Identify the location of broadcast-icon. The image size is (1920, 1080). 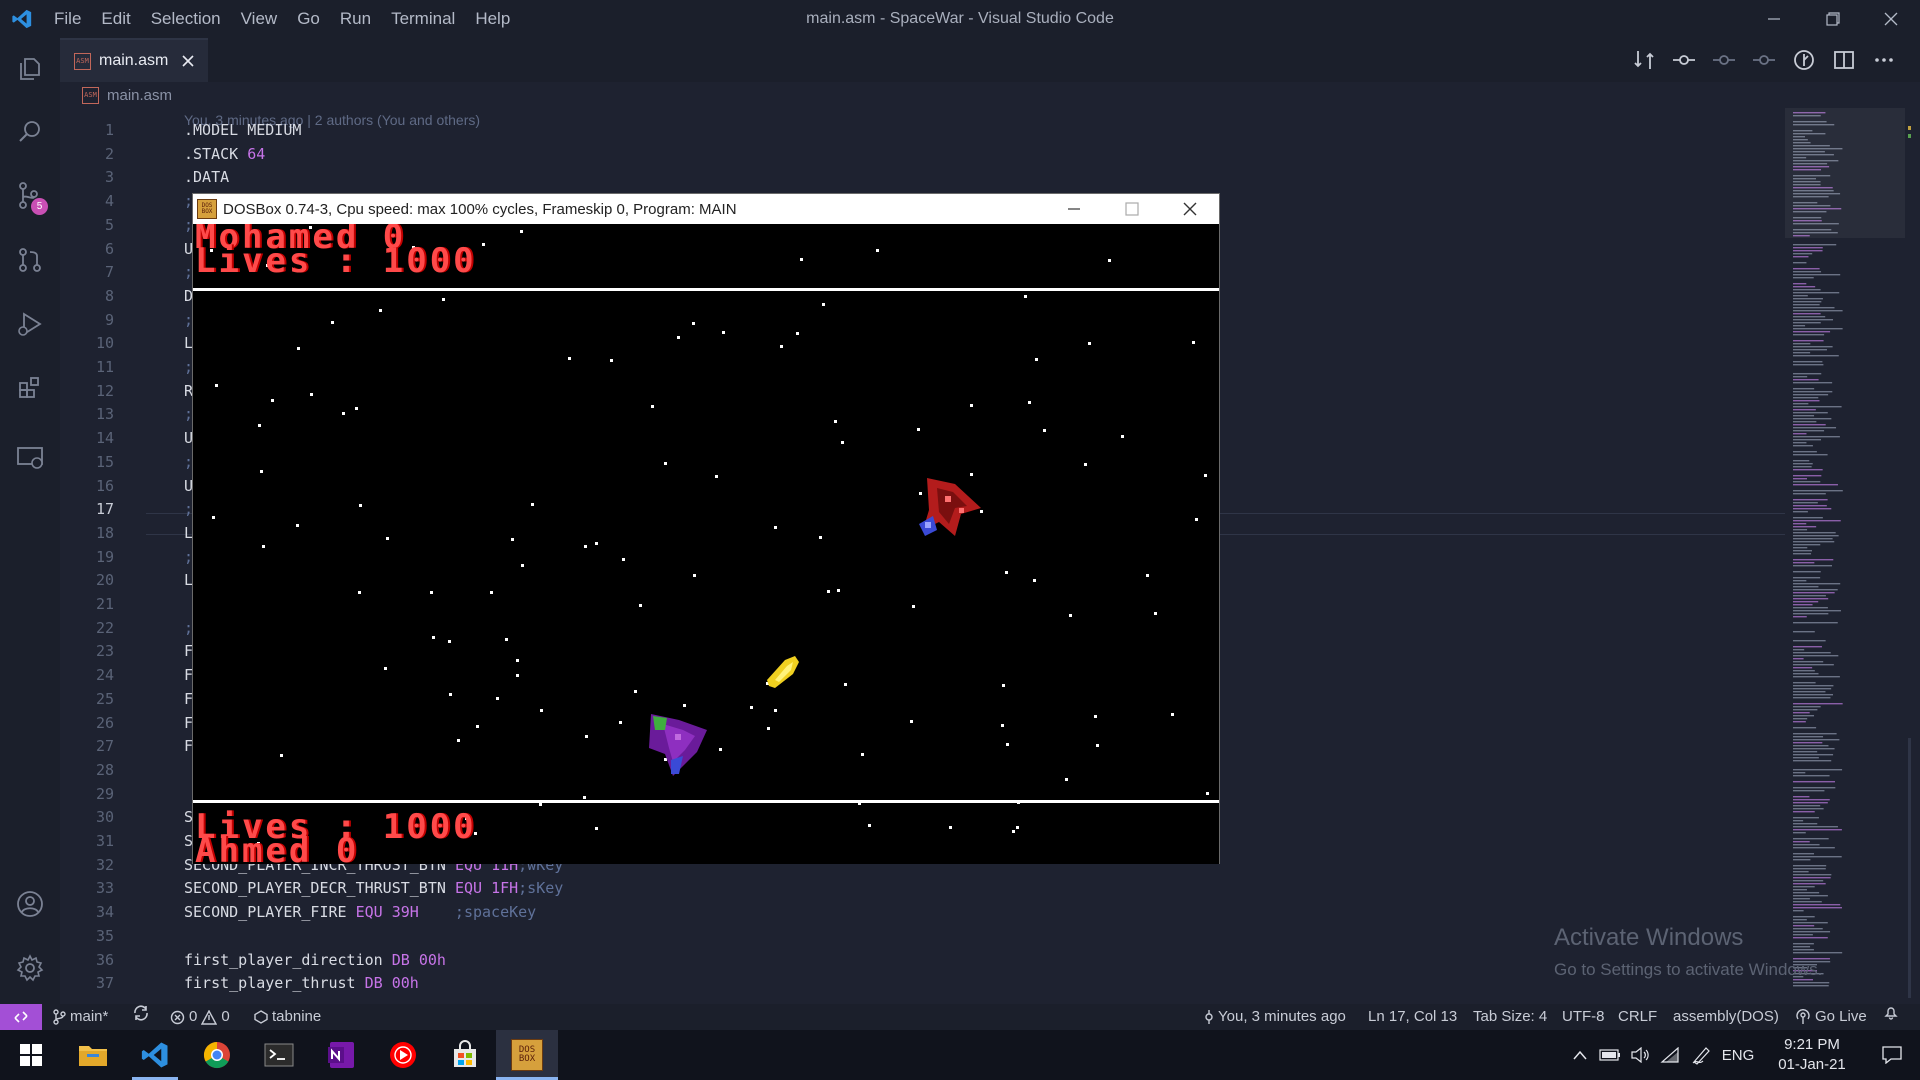
(1803, 1017).